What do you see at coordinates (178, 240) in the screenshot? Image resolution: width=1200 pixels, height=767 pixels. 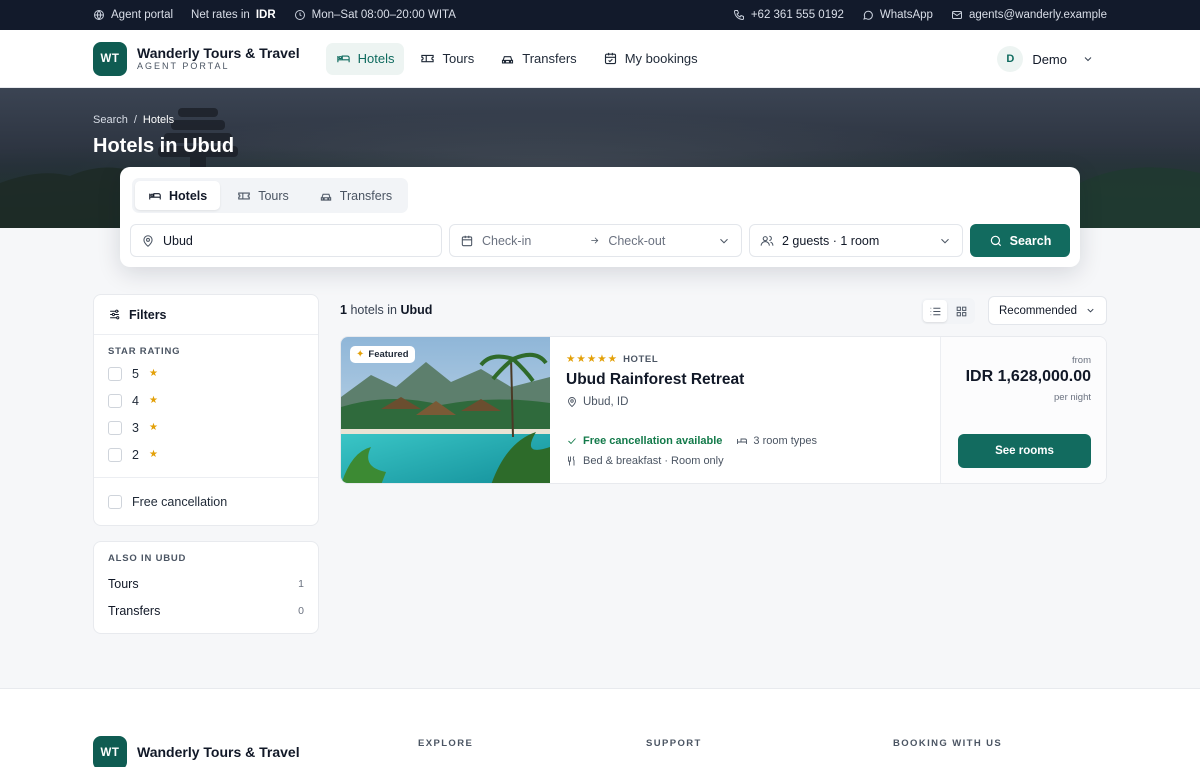 I see `destination-value: Ubud` at bounding box center [178, 240].